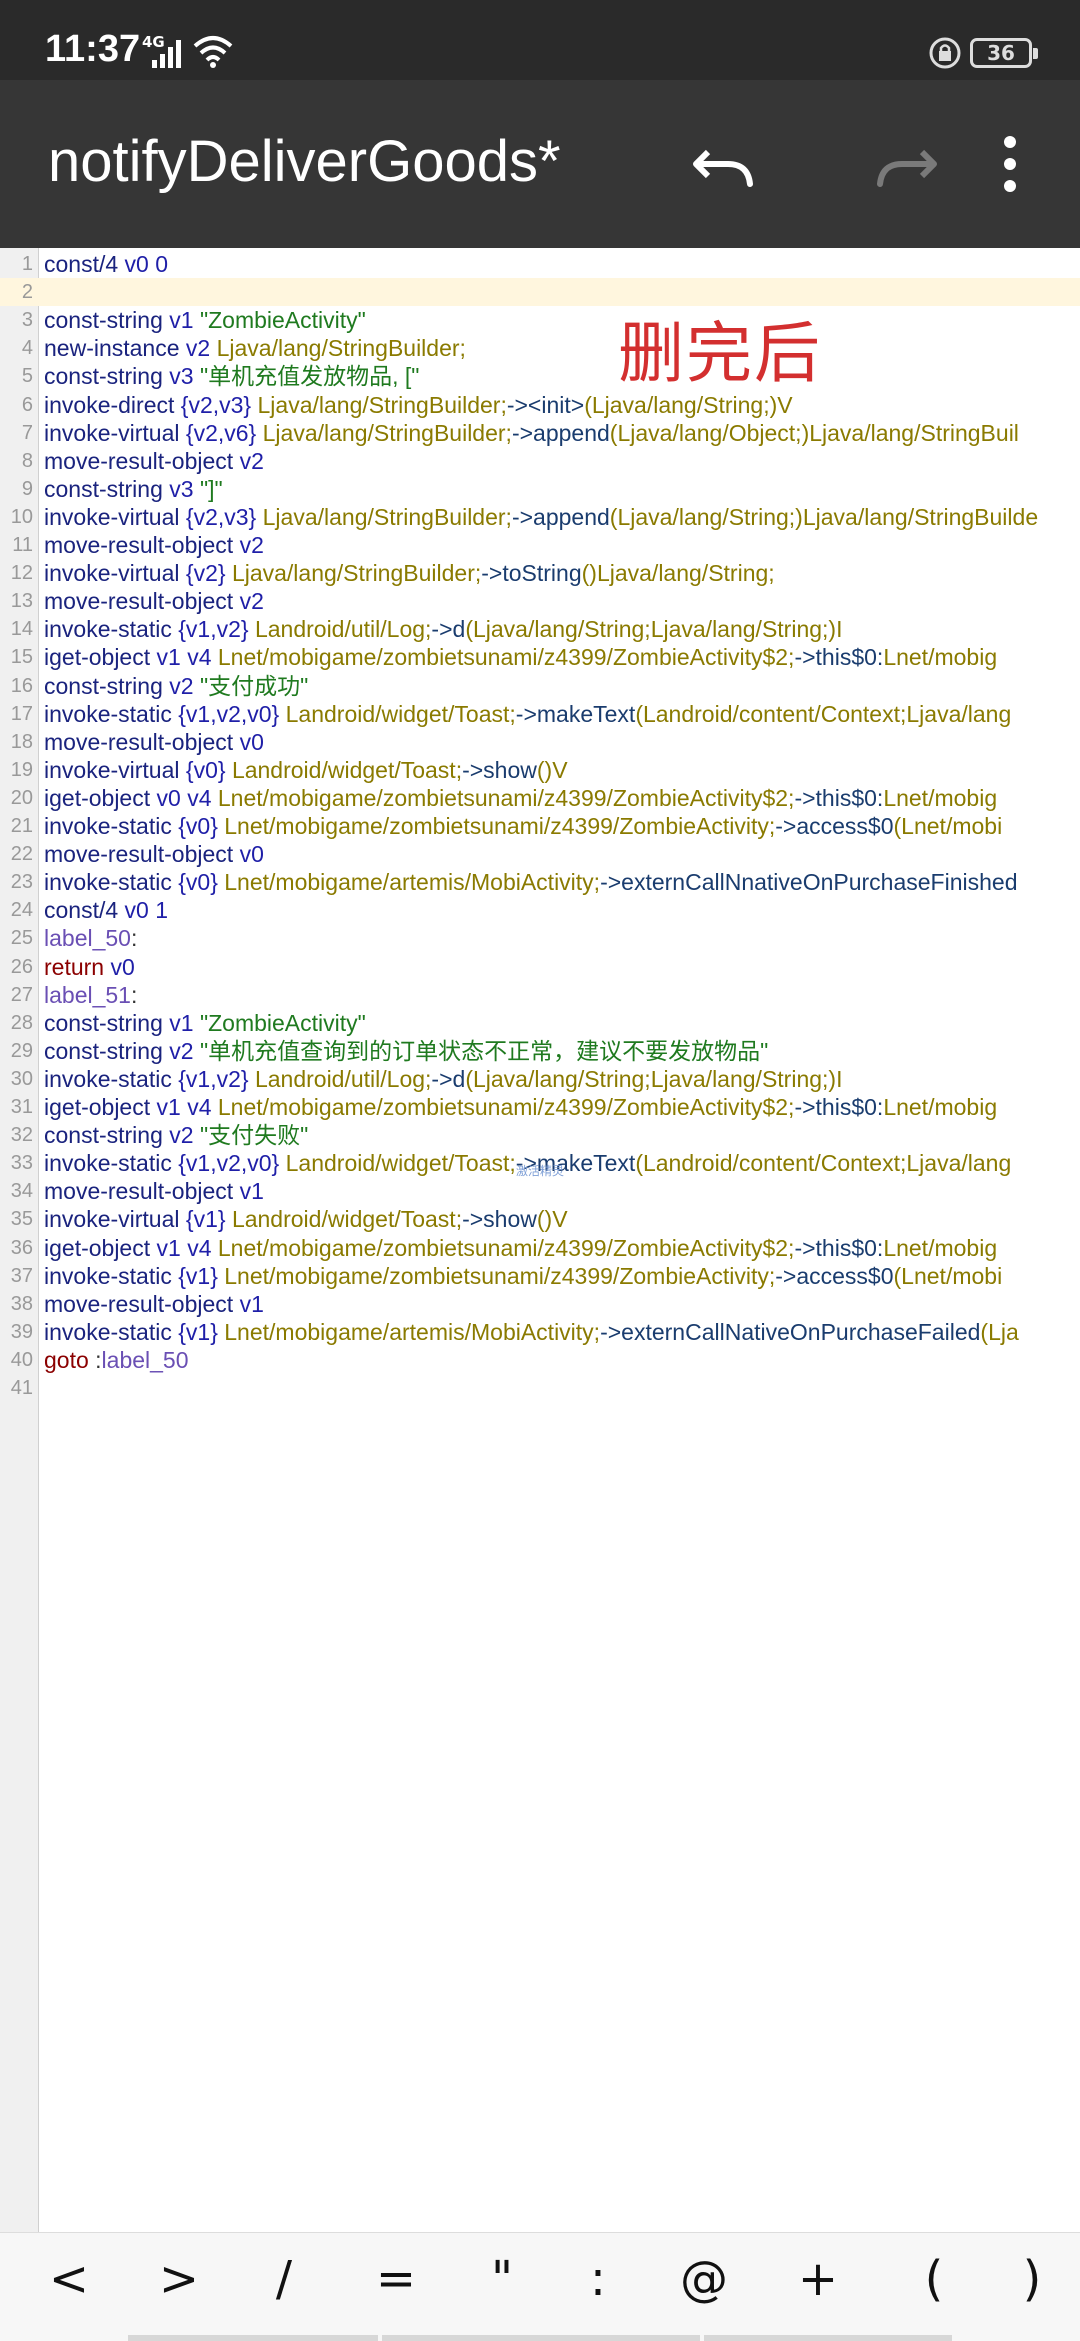 This screenshot has height=2341, width=1080. Describe the element at coordinates (248, 1191) in the screenshot. I see `code-token: v1` at that location.